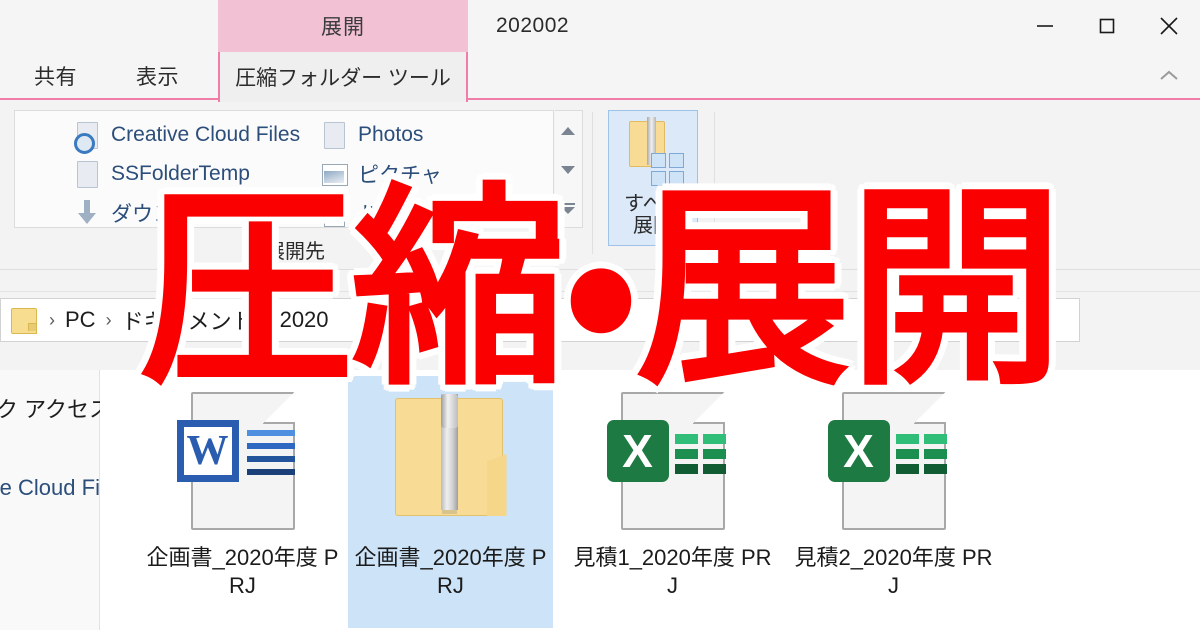 The height and width of the screenshot is (630, 1200). What do you see at coordinates (600, 26) in the screenshot?
I see `title-bar: 展開 202002` at bounding box center [600, 26].